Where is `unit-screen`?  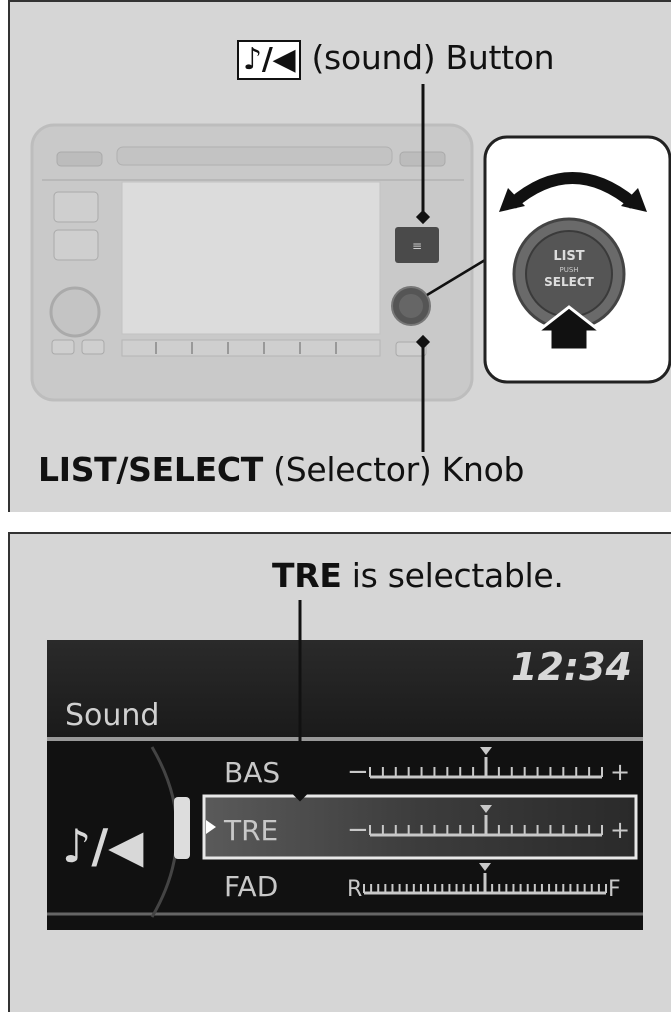
unit-screen is located at coordinates (251, 258).